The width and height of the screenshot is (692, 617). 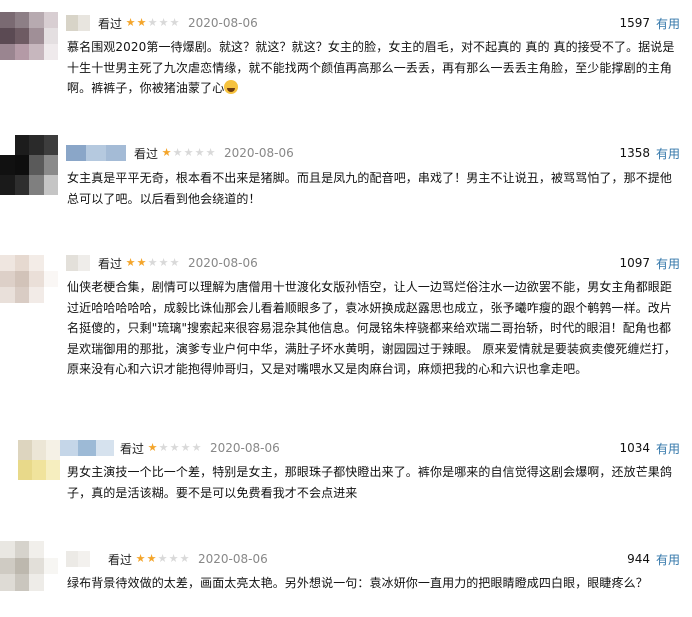 I want to click on vote-count: 1097, so click(x=634, y=263).